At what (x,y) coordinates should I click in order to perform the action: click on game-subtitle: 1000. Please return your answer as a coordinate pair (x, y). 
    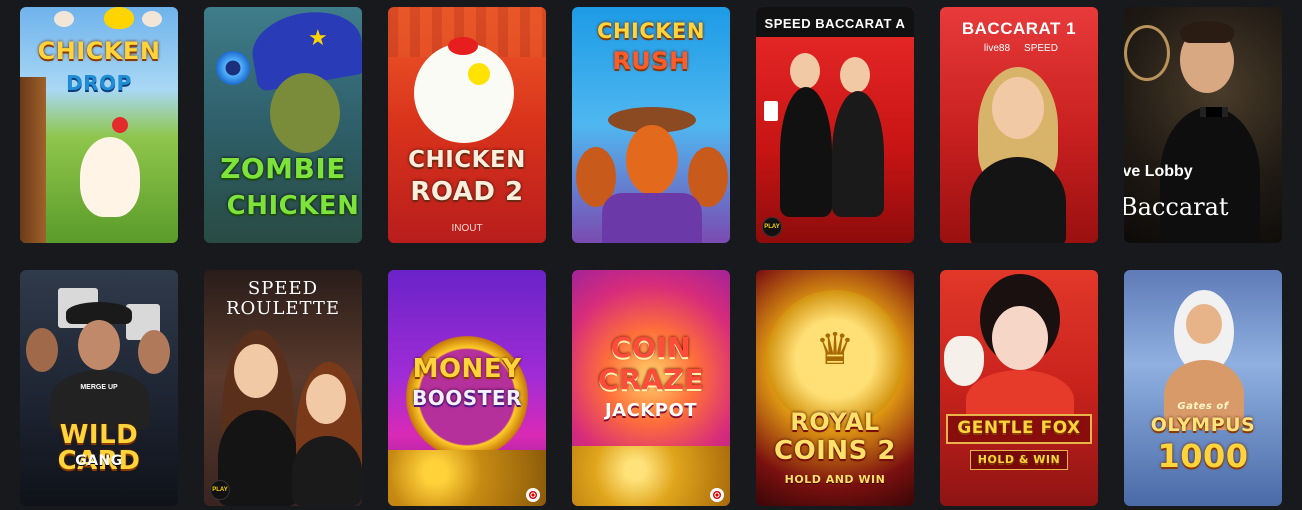
    Looking at the image, I should click on (1203, 456).